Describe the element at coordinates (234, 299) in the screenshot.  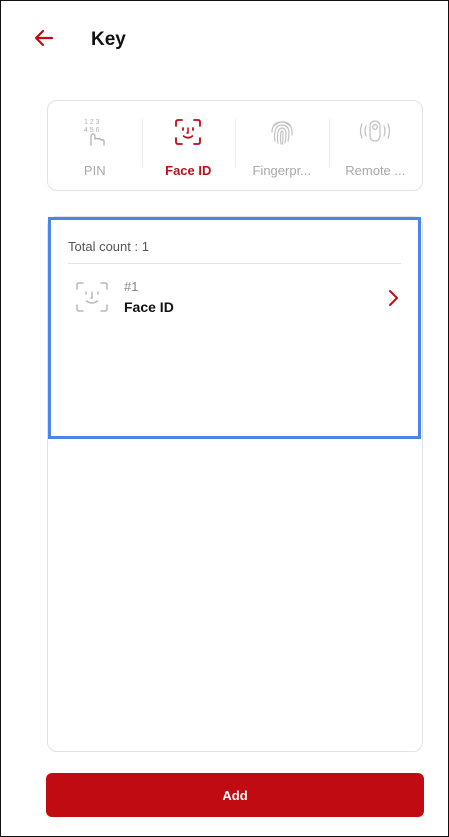
I see `list-item: #1 Face ID` at that location.